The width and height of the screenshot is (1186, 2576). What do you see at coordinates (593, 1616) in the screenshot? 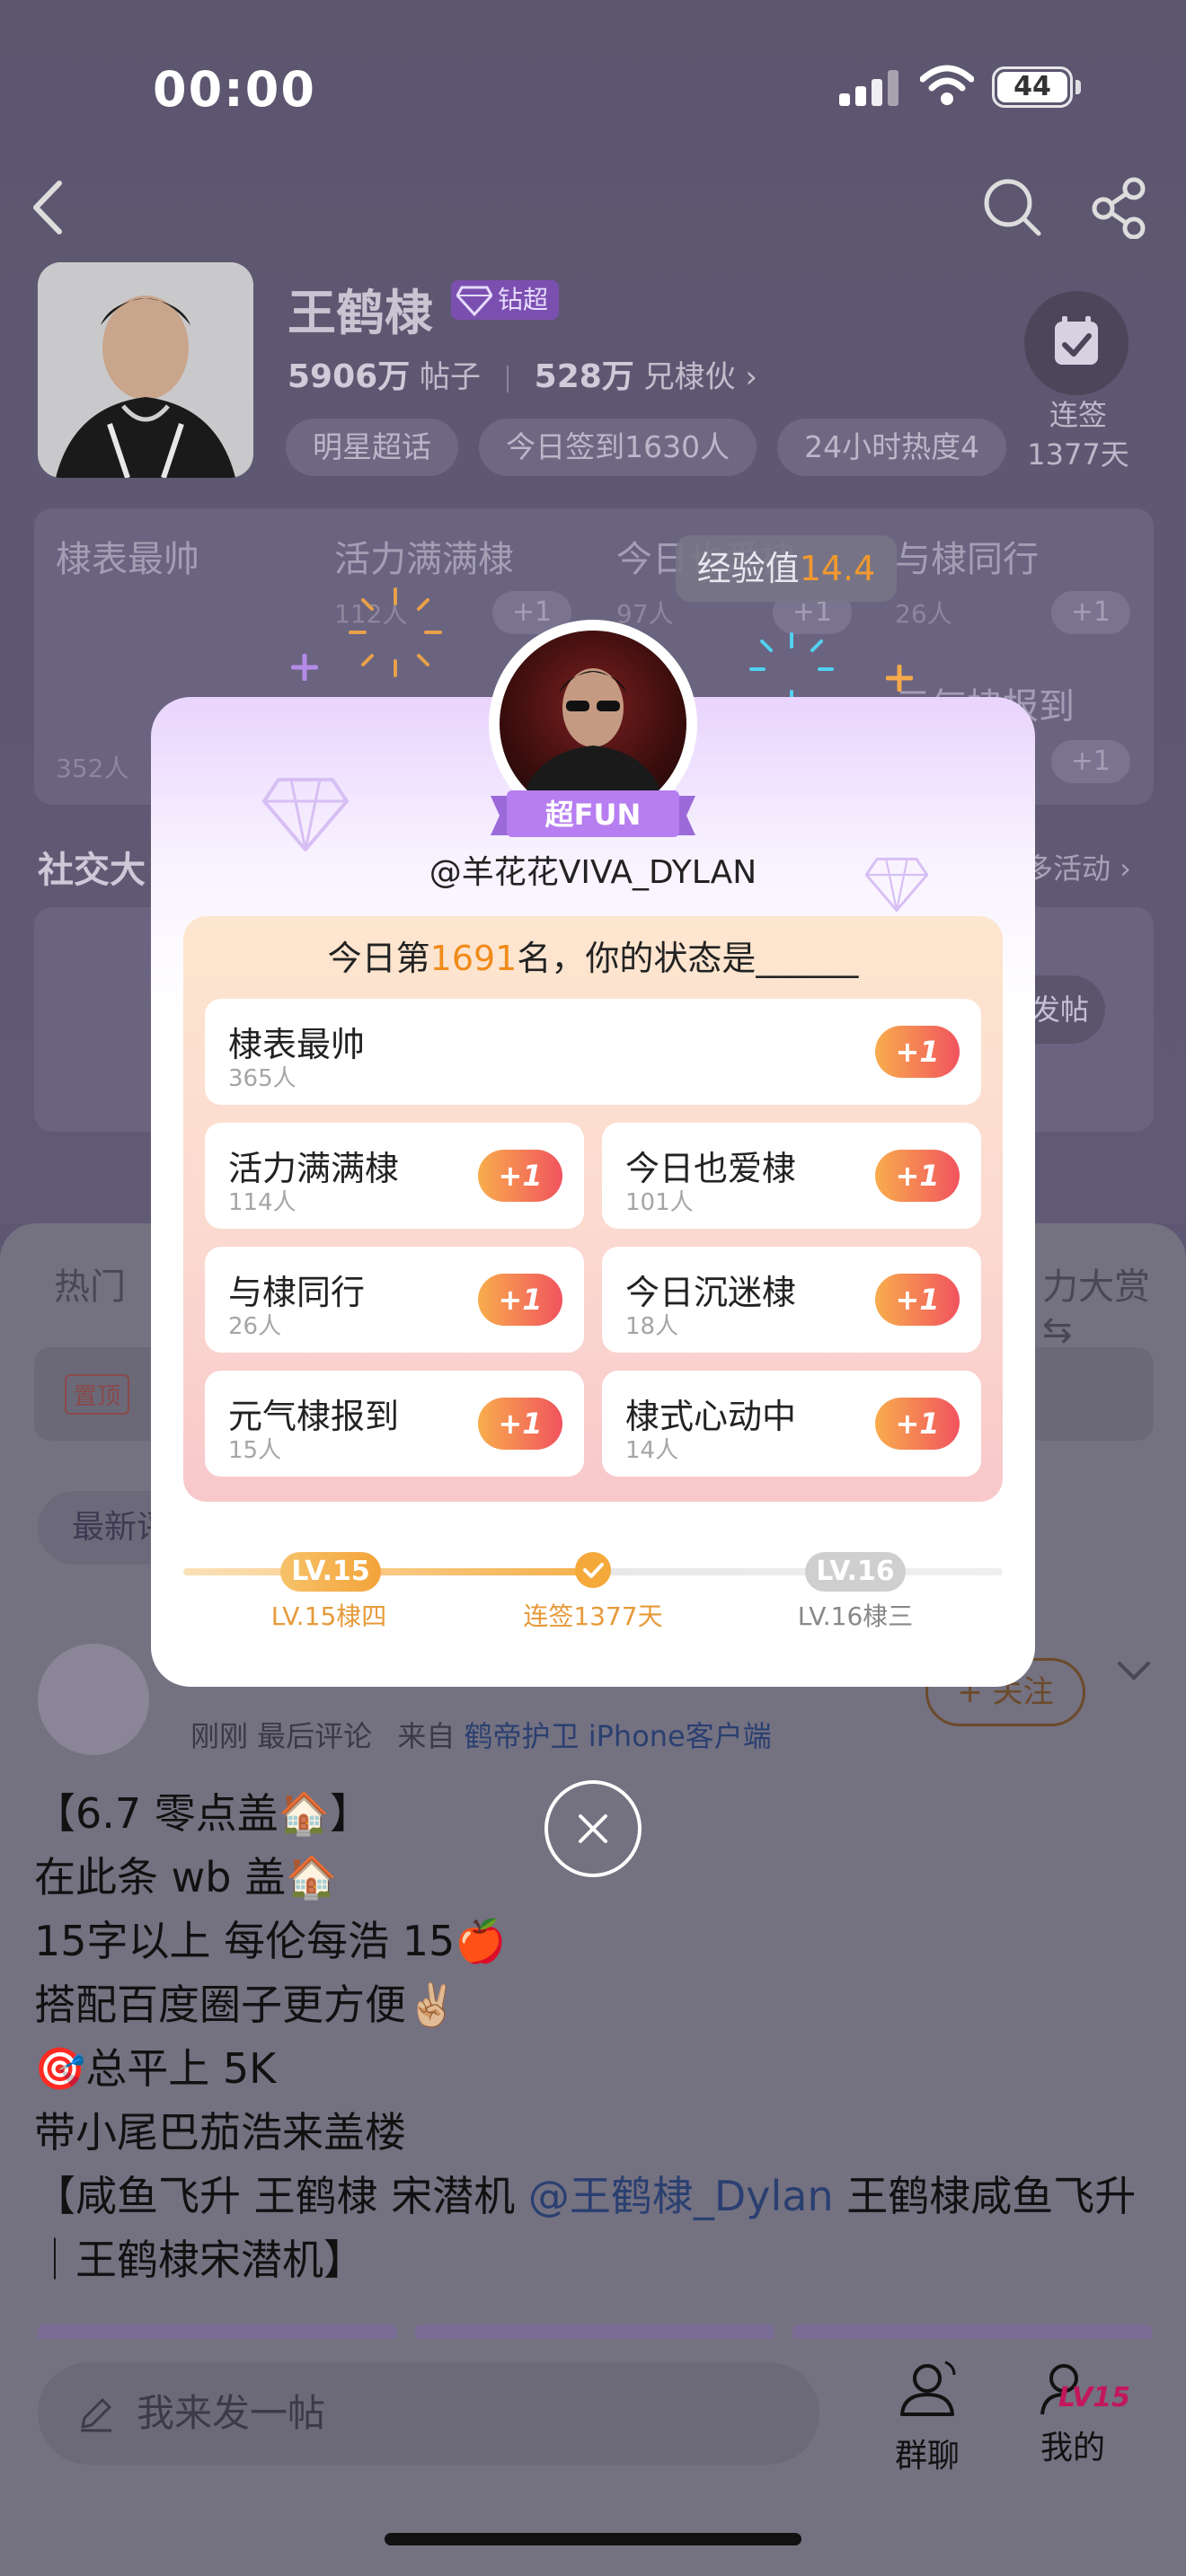
I see `streak-caption: 连签1377天` at bounding box center [593, 1616].